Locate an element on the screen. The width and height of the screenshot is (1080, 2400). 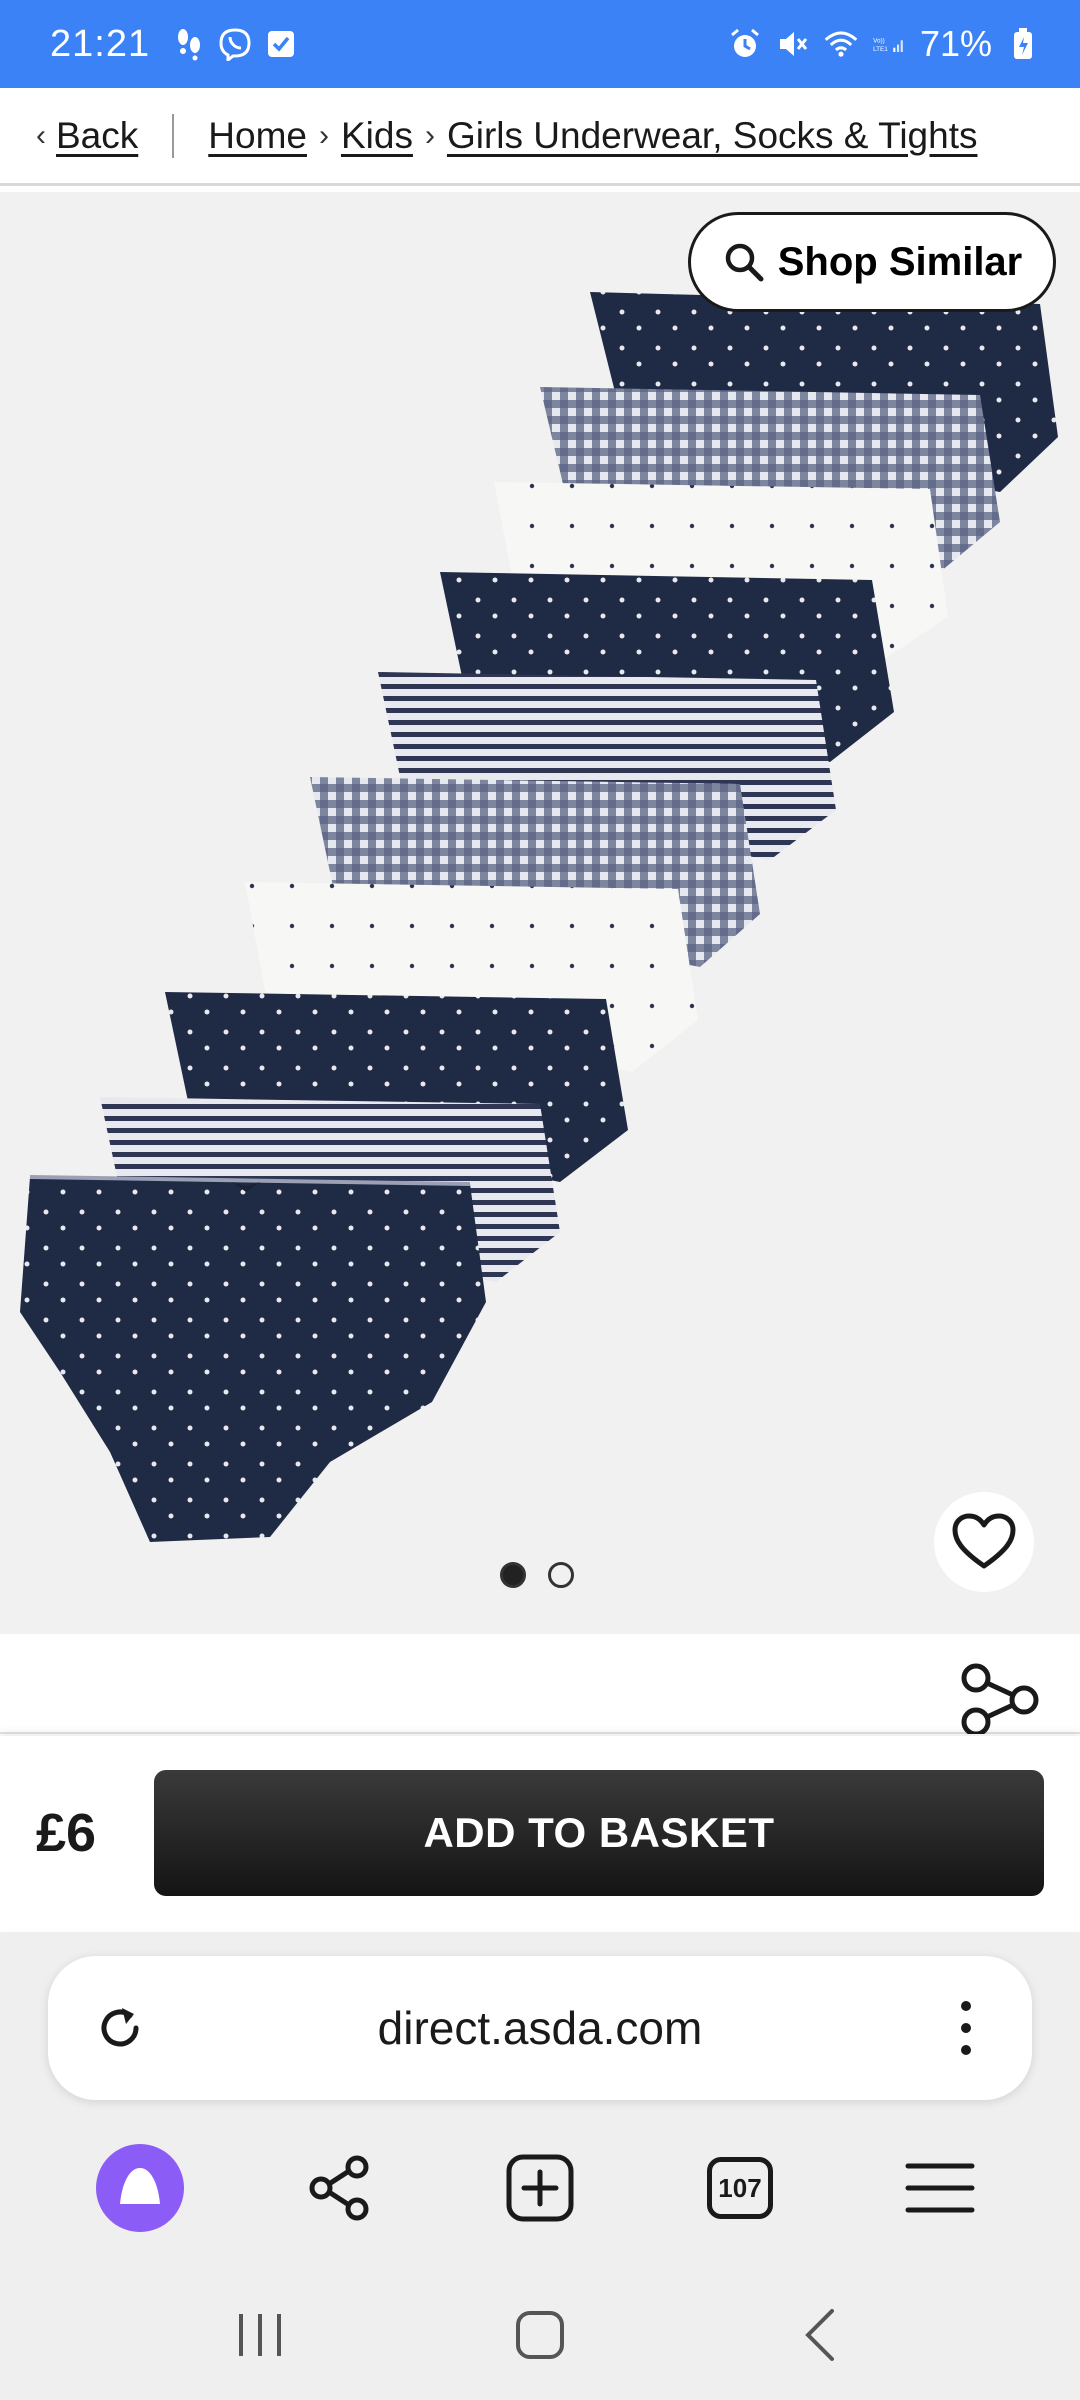
back-button is located at coordinates (820, 2335).